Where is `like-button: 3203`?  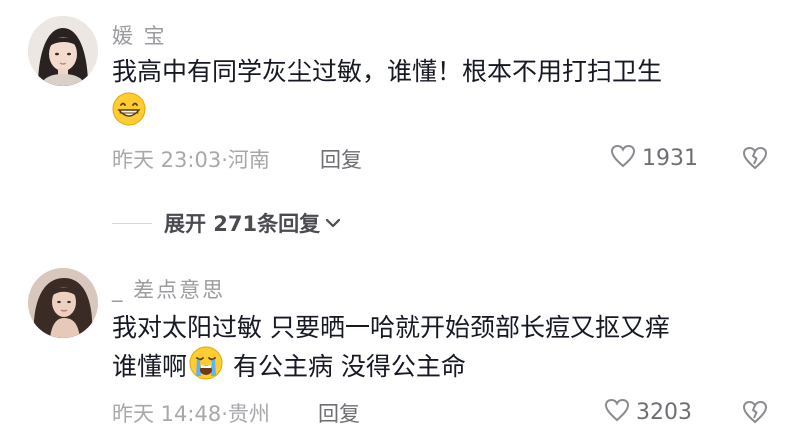 like-button: 3203 is located at coordinates (648, 412).